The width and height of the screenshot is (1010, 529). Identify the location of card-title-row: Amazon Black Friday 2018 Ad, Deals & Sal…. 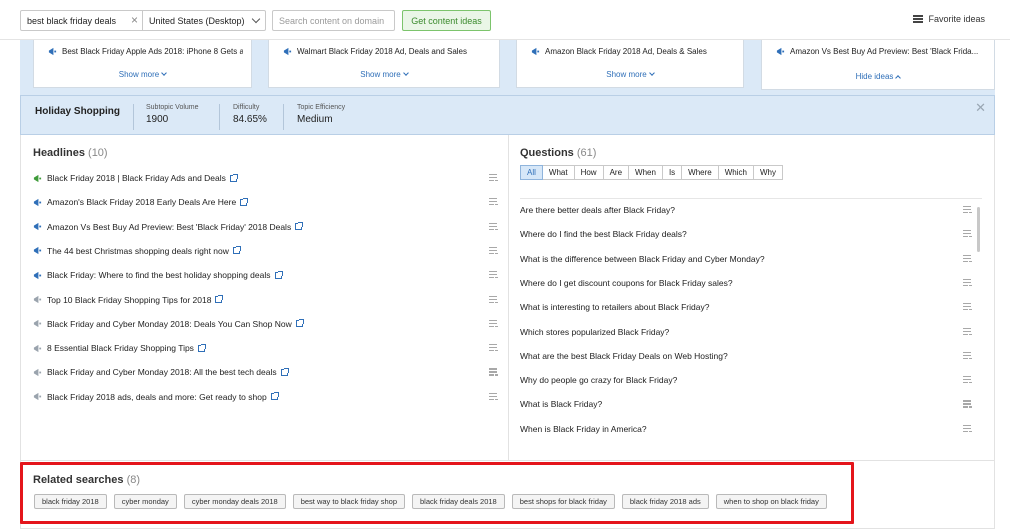
(633, 51).